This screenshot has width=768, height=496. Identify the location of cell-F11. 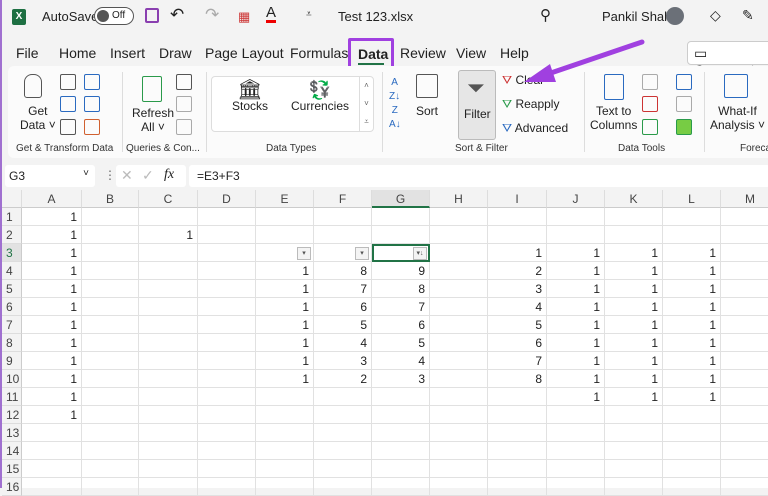
(343, 397).